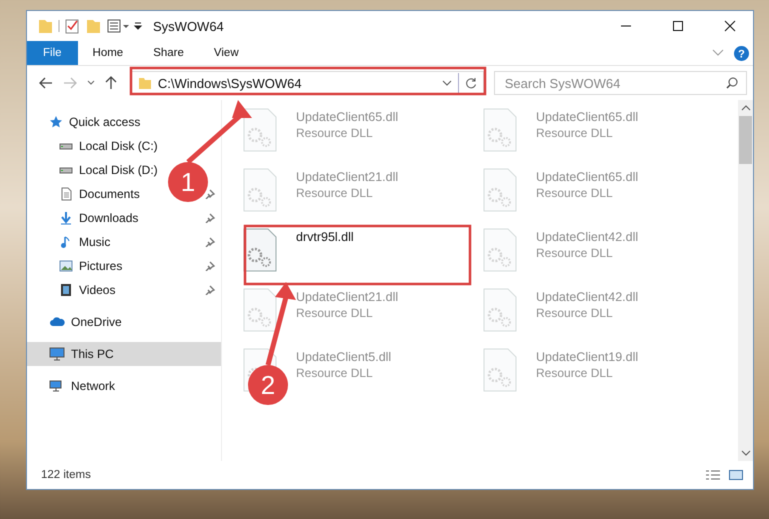 This screenshot has height=519, width=769. What do you see at coordinates (718, 53) in the screenshot?
I see `chevron-icon` at bounding box center [718, 53].